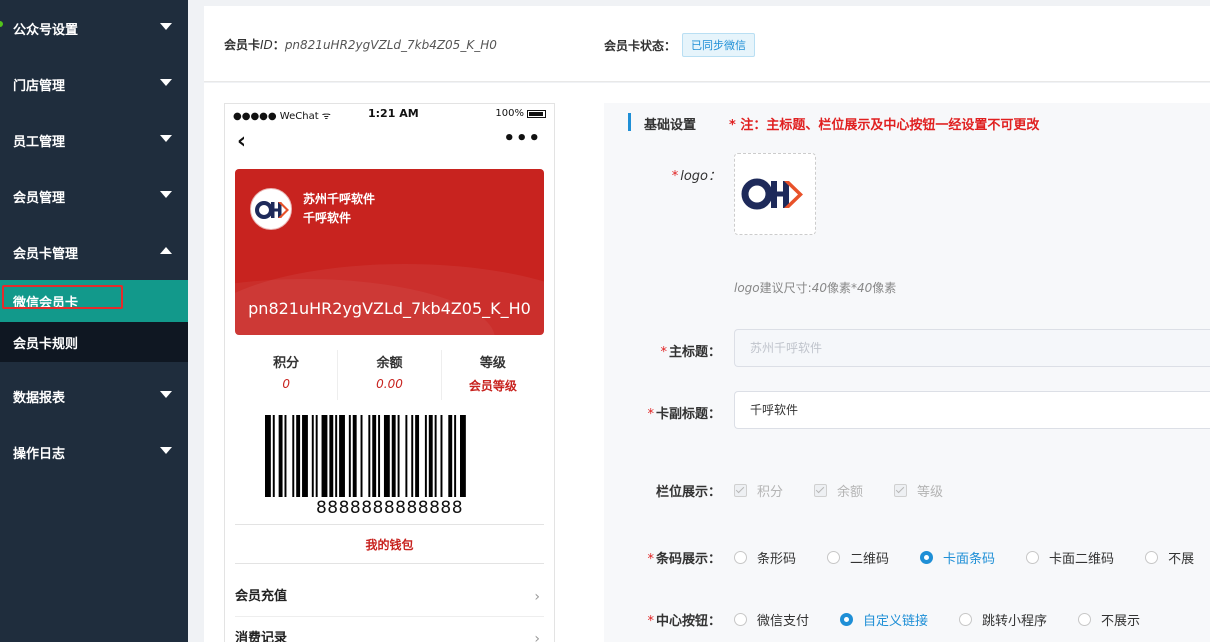  Describe the element at coordinates (46, 30) in the screenshot. I see `sidebar-item-label: 公众号设置` at that location.